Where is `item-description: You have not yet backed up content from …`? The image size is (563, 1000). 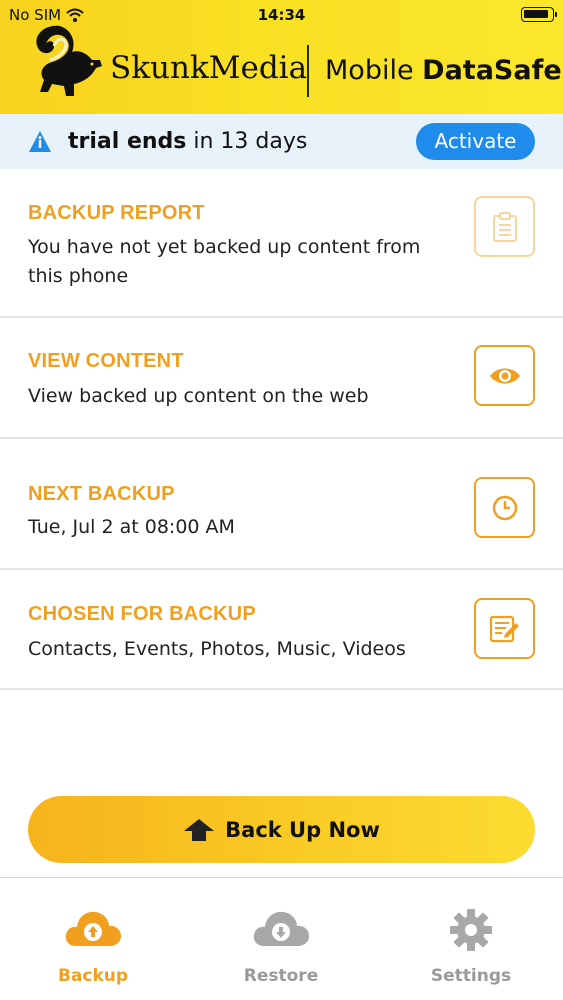
item-description: You have not yet backed up content from … is located at coordinates (224, 261).